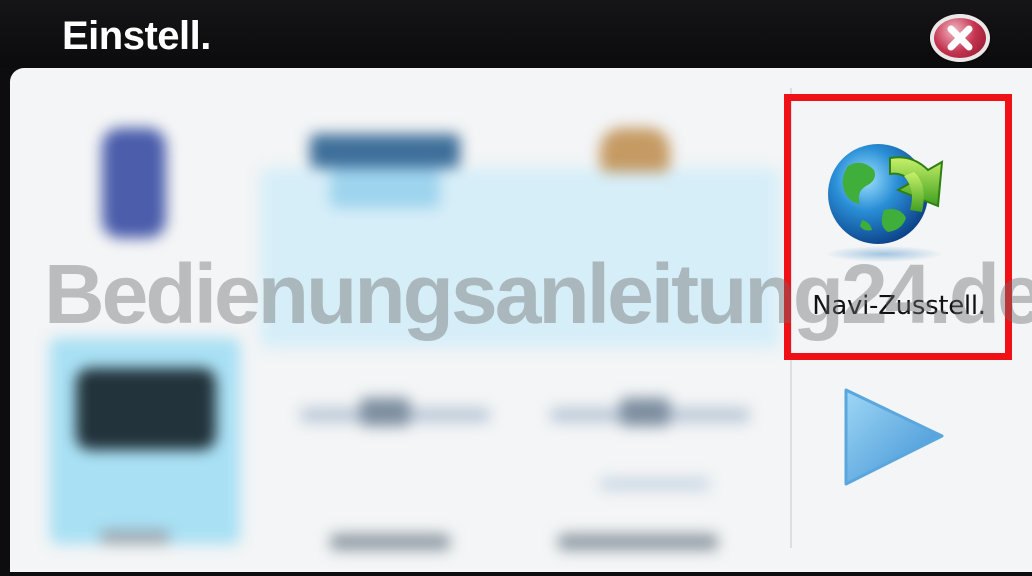  I want to click on close-icon, so click(960, 38).